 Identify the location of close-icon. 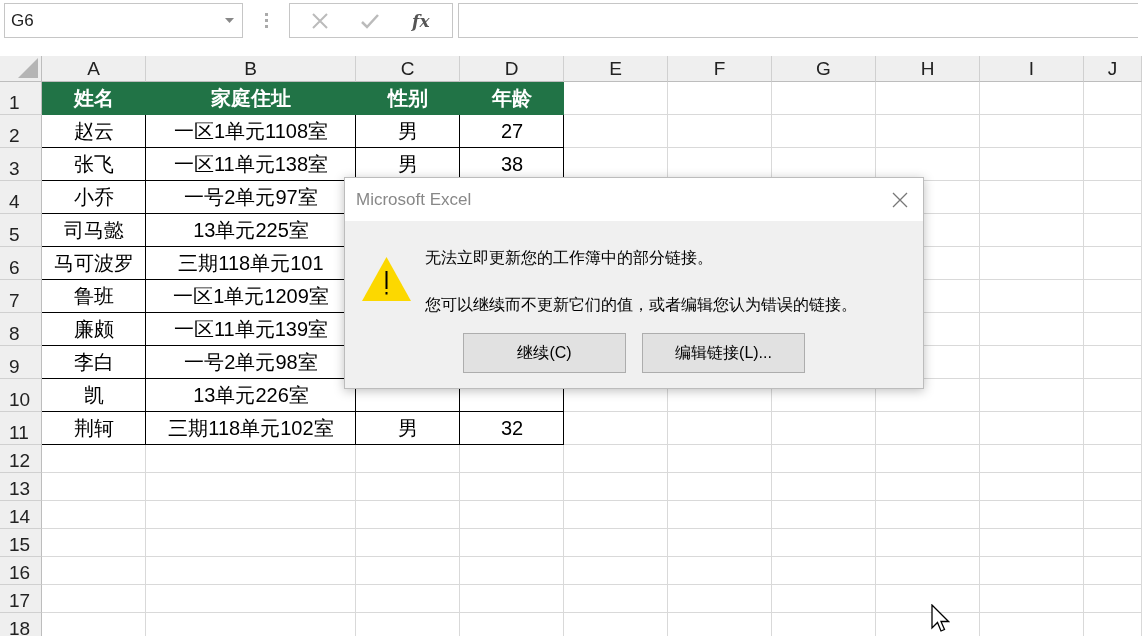
(900, 199).